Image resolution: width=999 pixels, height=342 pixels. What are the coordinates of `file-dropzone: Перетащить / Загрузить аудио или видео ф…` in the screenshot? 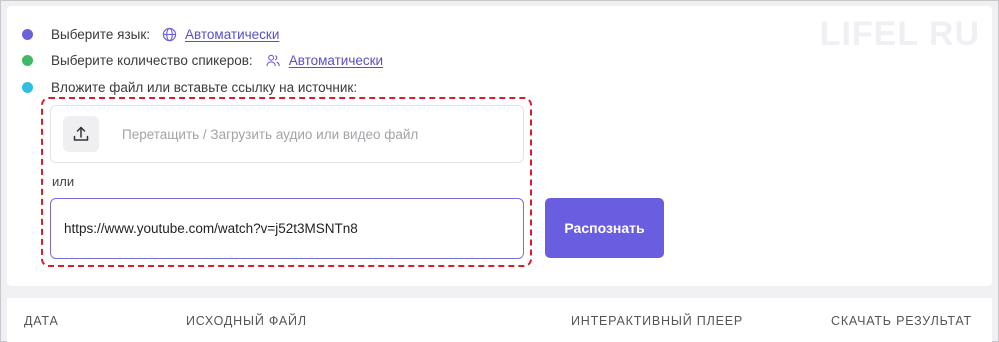 It's located at (287, 134).